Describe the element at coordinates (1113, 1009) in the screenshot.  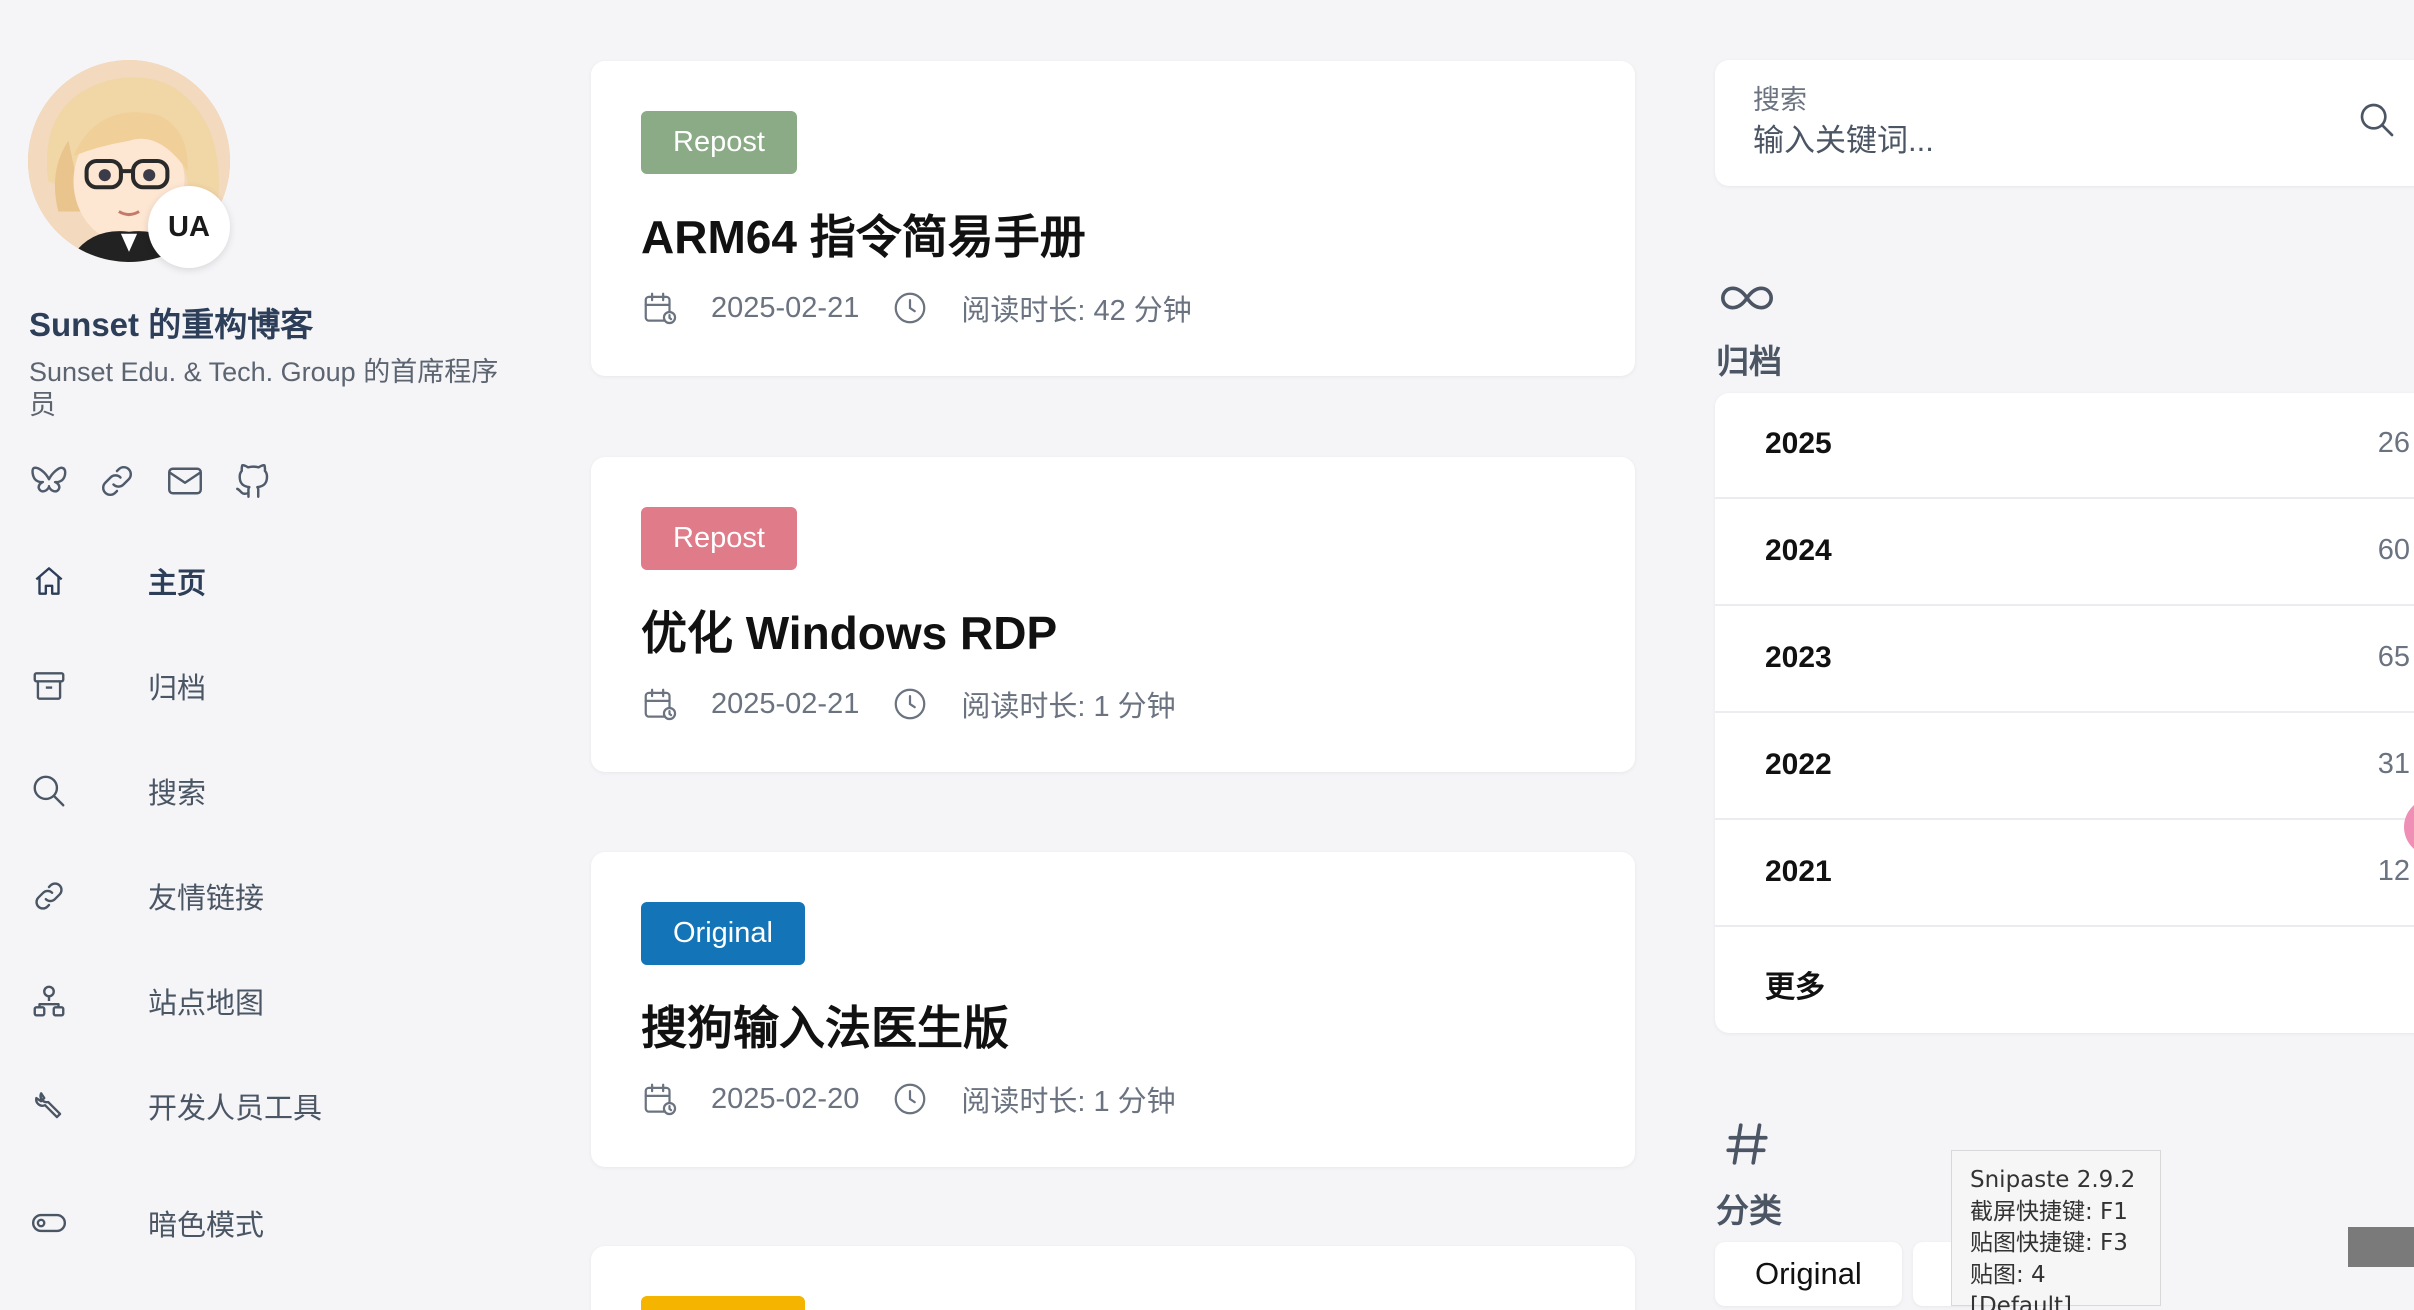
I see `post-card: Original 搜狗输入法医生版 2025-02-20 阅读时长: 1 分钟` at that location.